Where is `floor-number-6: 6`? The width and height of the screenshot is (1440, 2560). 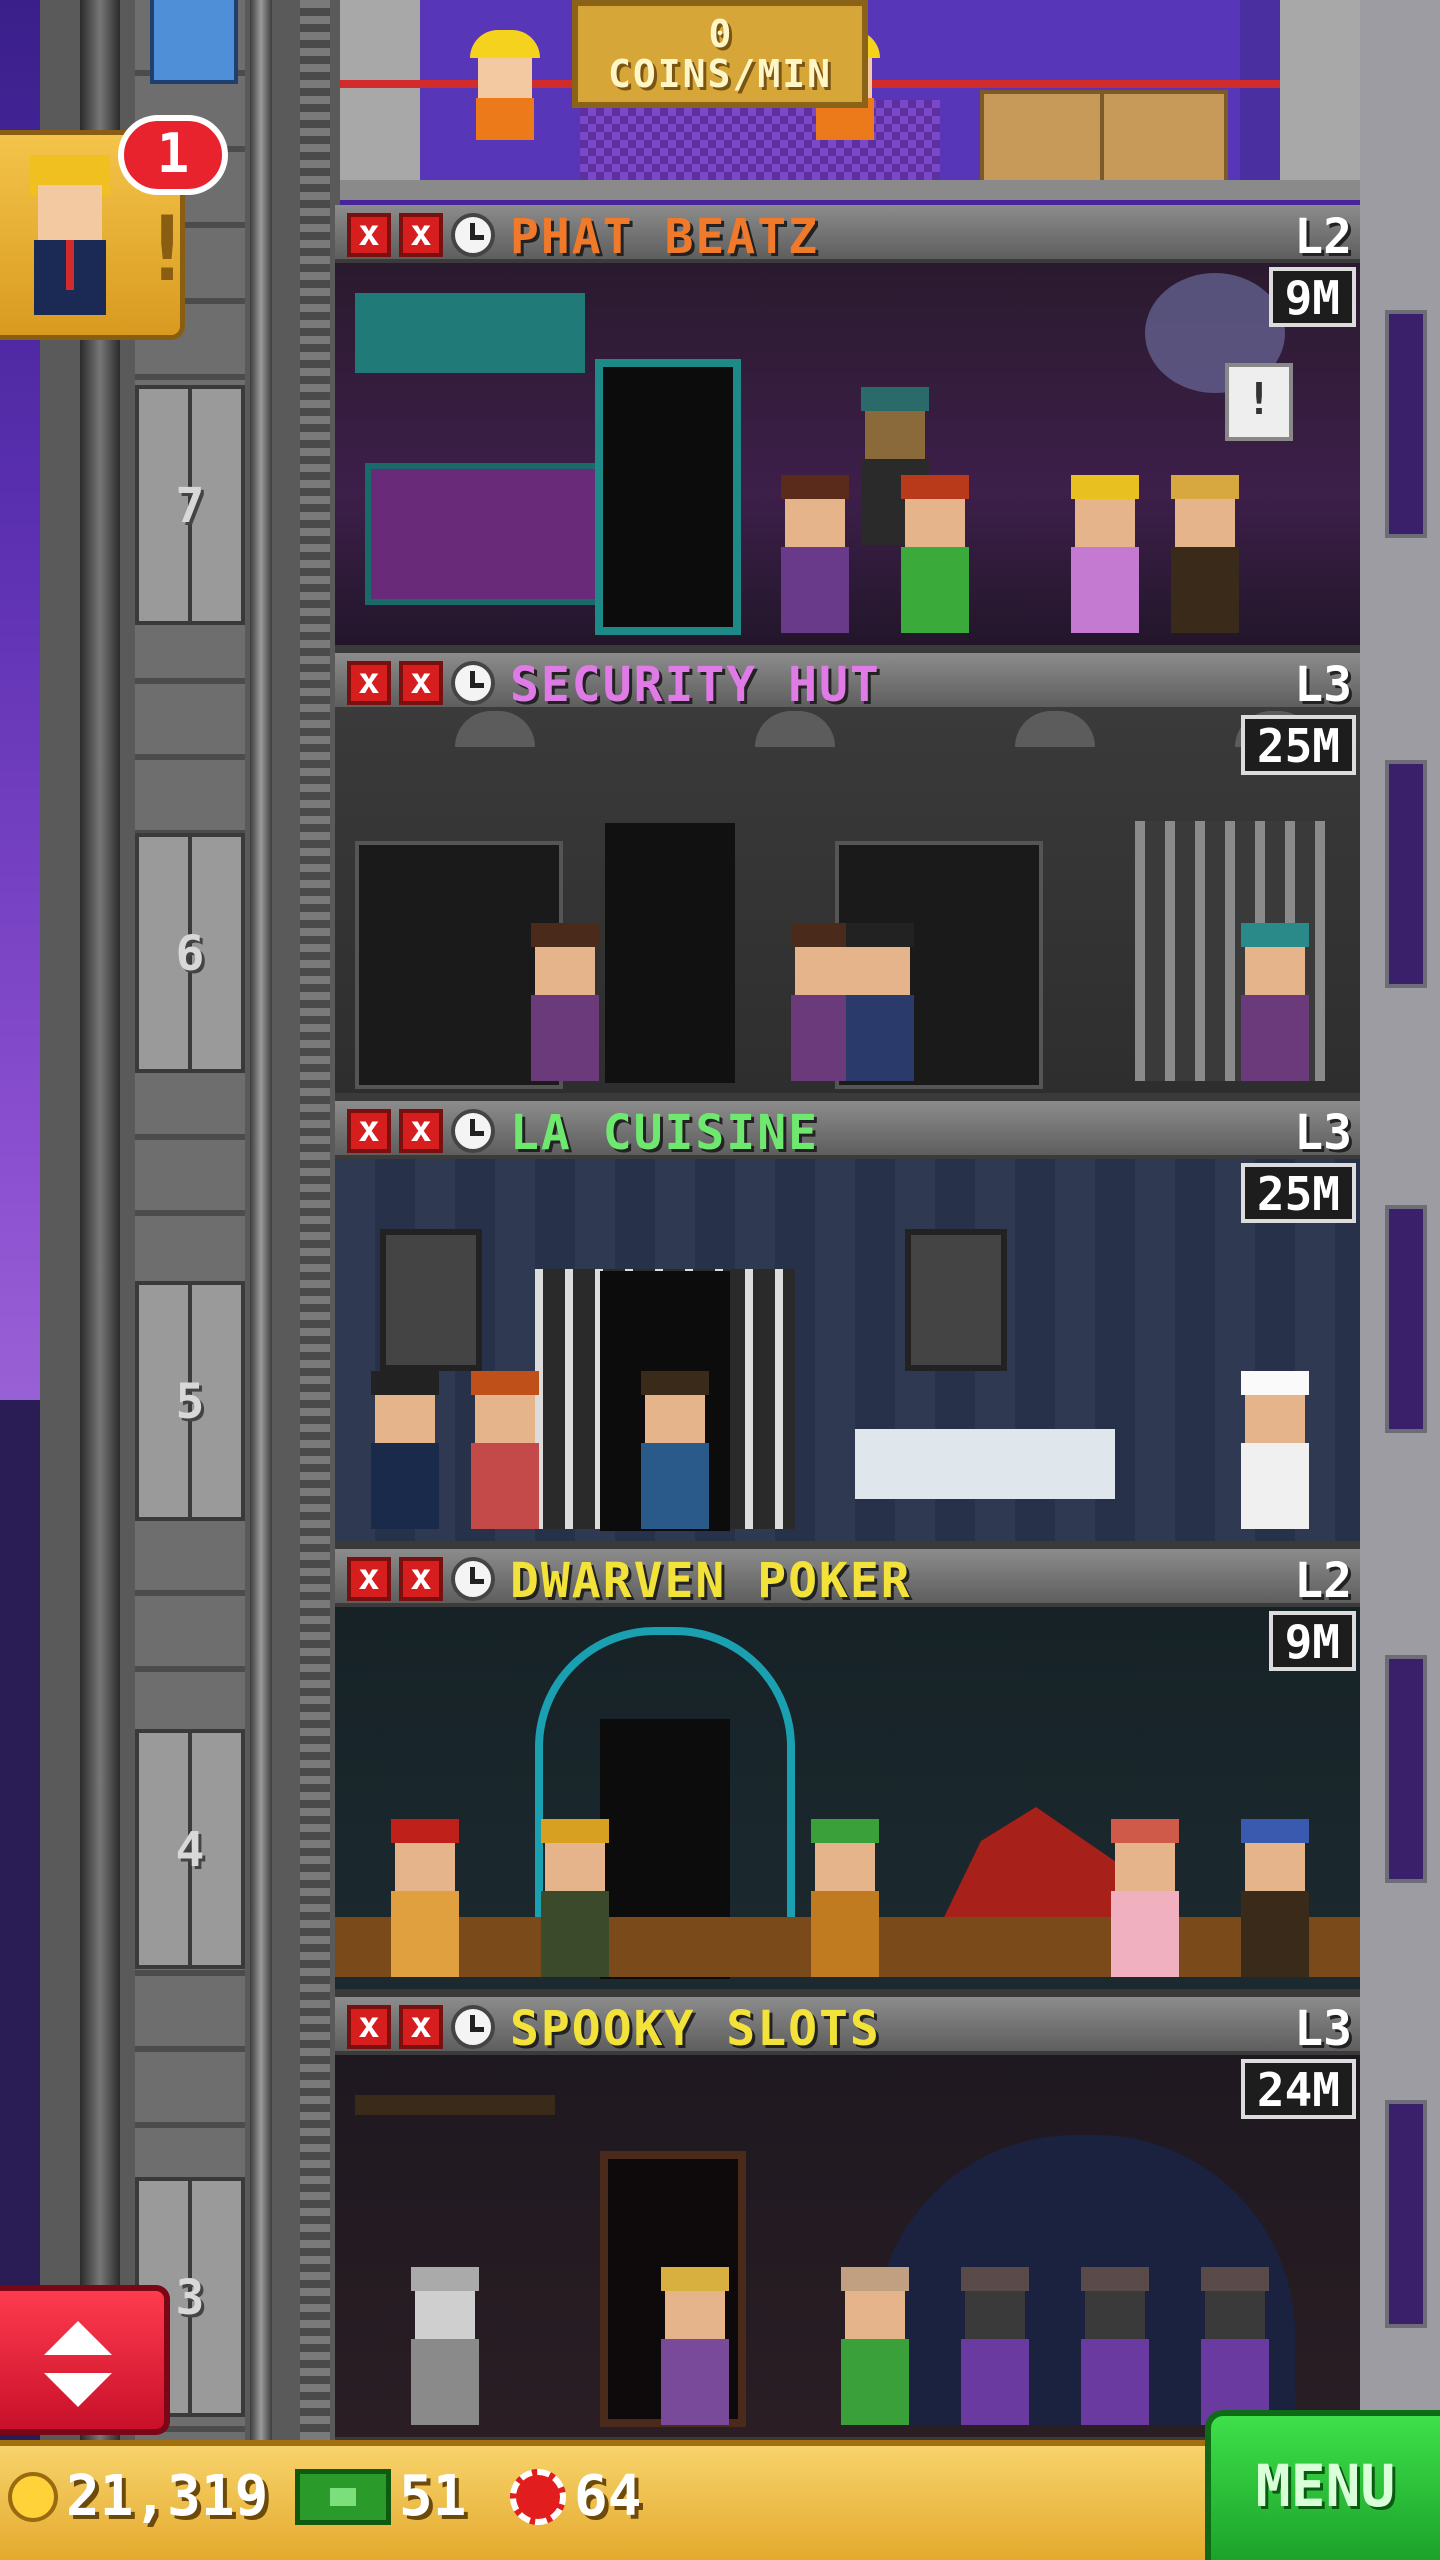 floor-number-6: 6 is located at coordinates (190, 954).